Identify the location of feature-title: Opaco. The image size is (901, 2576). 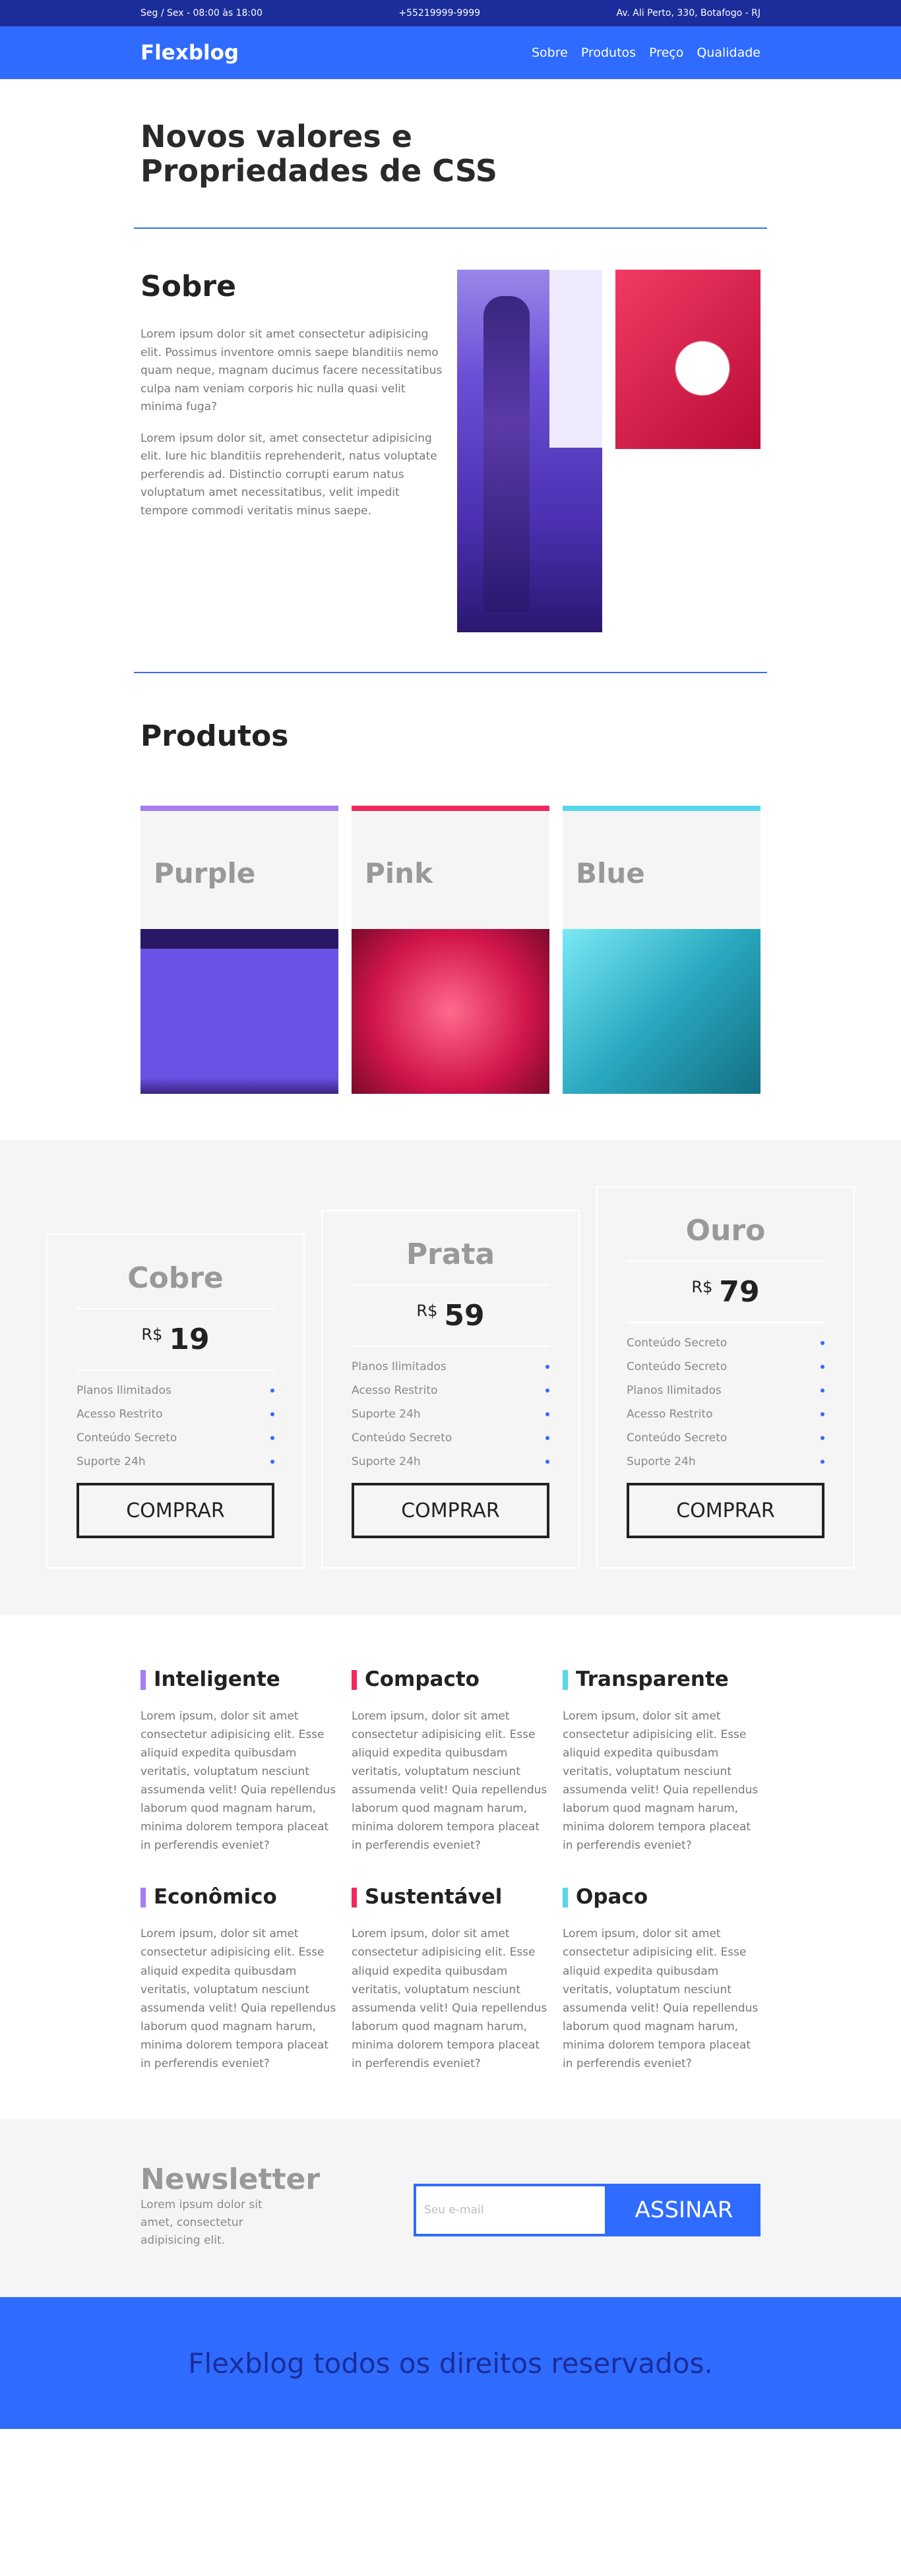
(662, 1897).